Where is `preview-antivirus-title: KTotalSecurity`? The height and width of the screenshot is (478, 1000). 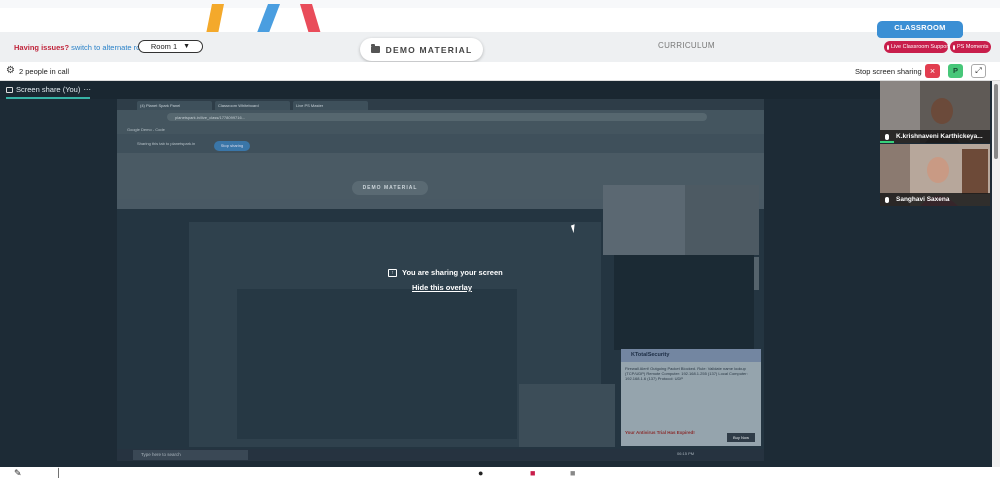 preview-antivirus-title: KTotalSecurity is located at coordinates (691, 355).